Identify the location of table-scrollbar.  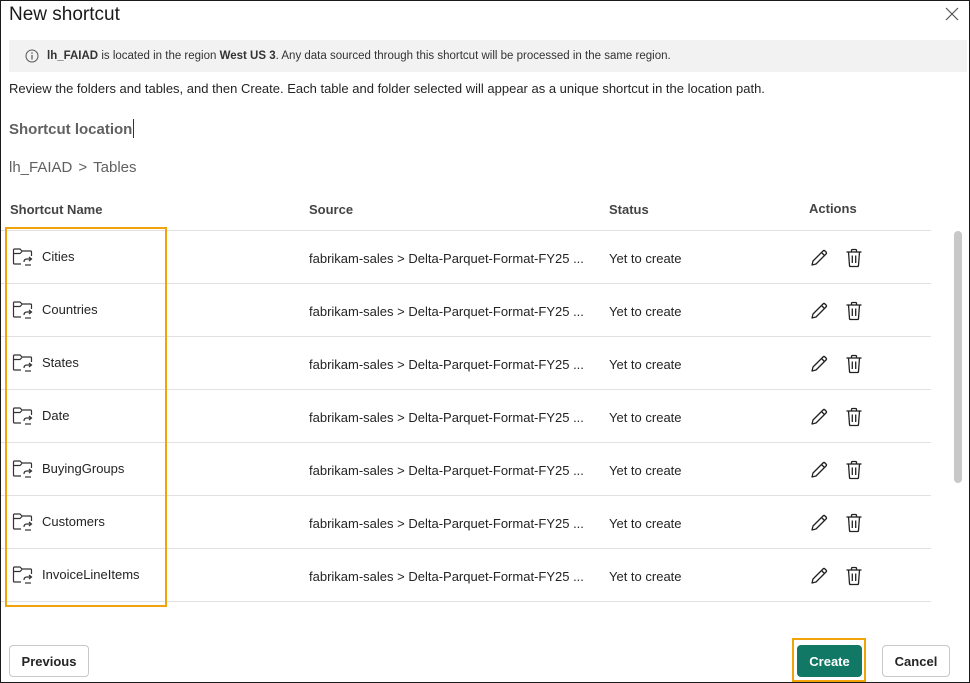
(958, 357).